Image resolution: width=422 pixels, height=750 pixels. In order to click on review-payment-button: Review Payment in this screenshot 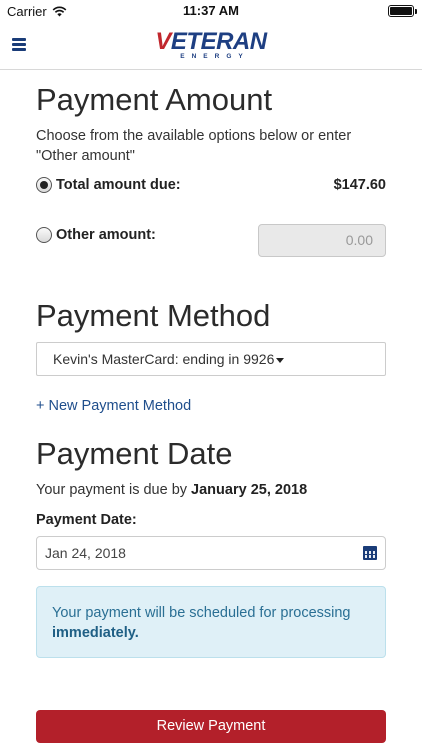, I will do `click(211, 726)`.